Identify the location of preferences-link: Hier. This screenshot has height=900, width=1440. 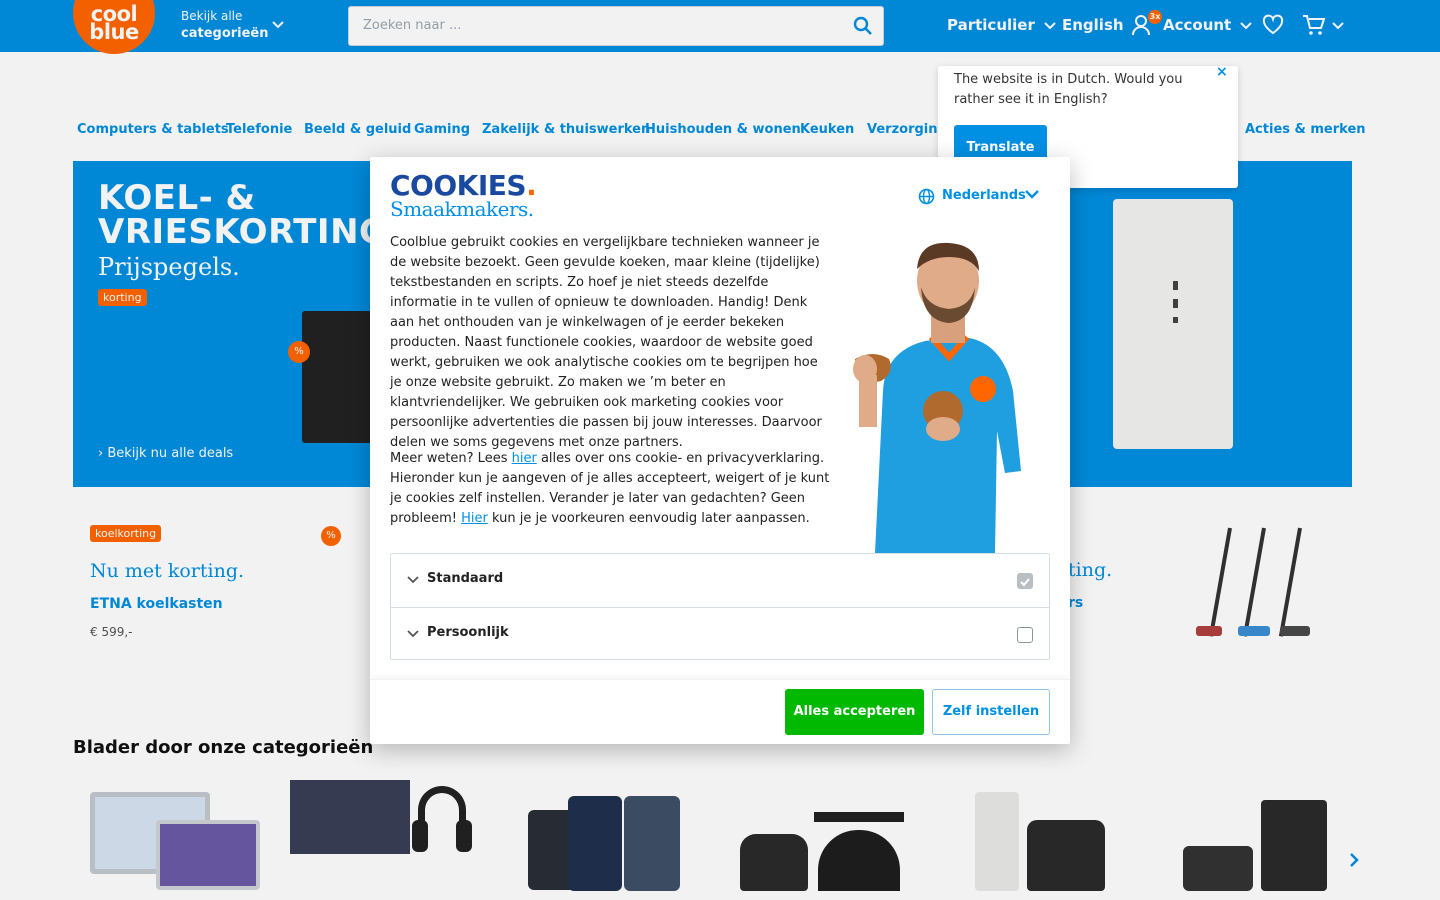
(474, 518).